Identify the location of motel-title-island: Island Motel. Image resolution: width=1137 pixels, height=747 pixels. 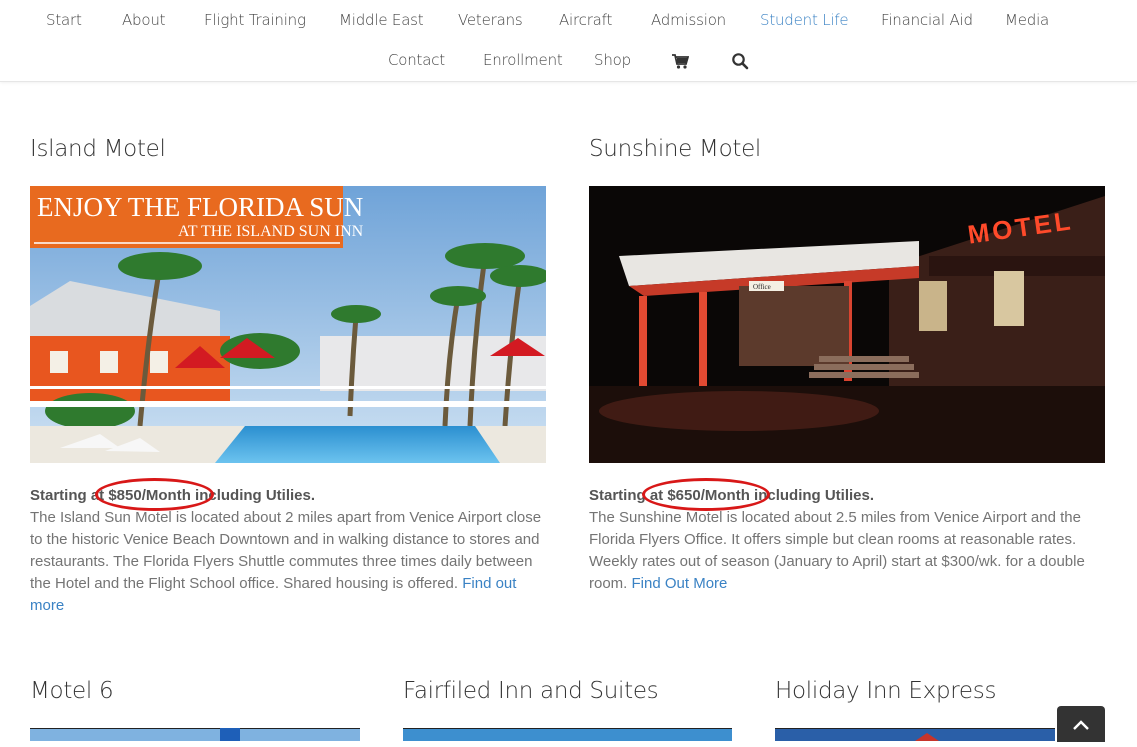
(98, 149).